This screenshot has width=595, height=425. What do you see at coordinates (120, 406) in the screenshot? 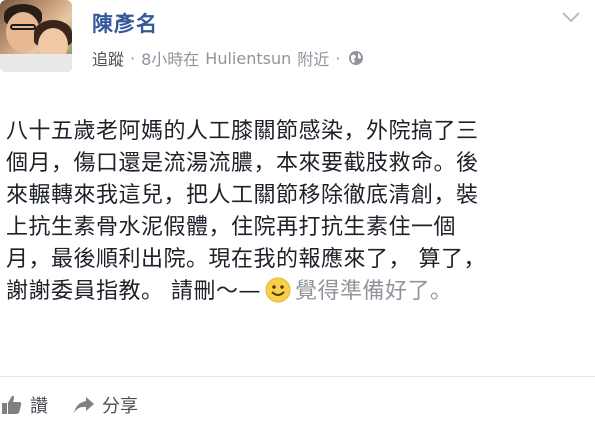
I see `share-label: 分享` at bounding box center [120, 406].